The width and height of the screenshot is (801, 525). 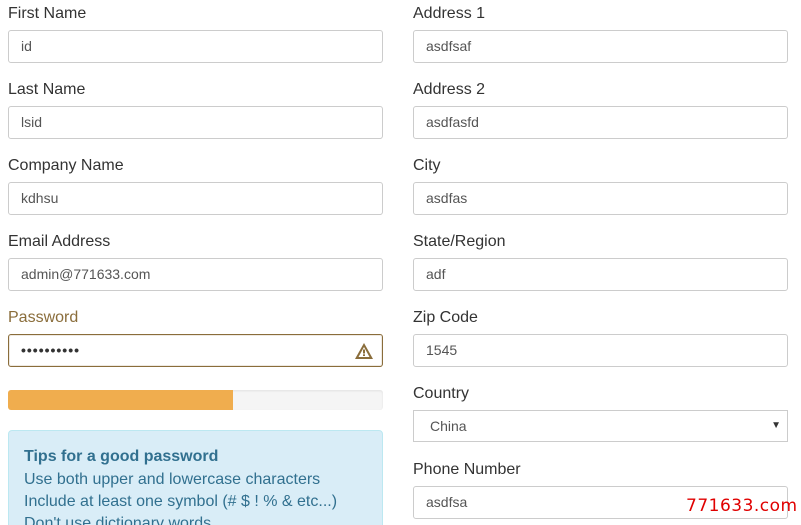 What do you see at coordinates (51, 350) in the screenshot?
I see `password-value: ••••••••••` at bounding box center [51, 350].